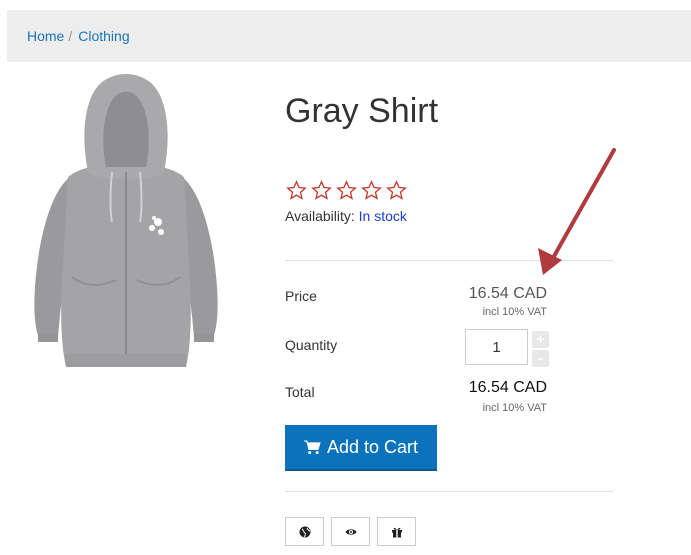 The width and height of the screenshot is (691, 555). I want to click on eye-icon, so click(350, 531).